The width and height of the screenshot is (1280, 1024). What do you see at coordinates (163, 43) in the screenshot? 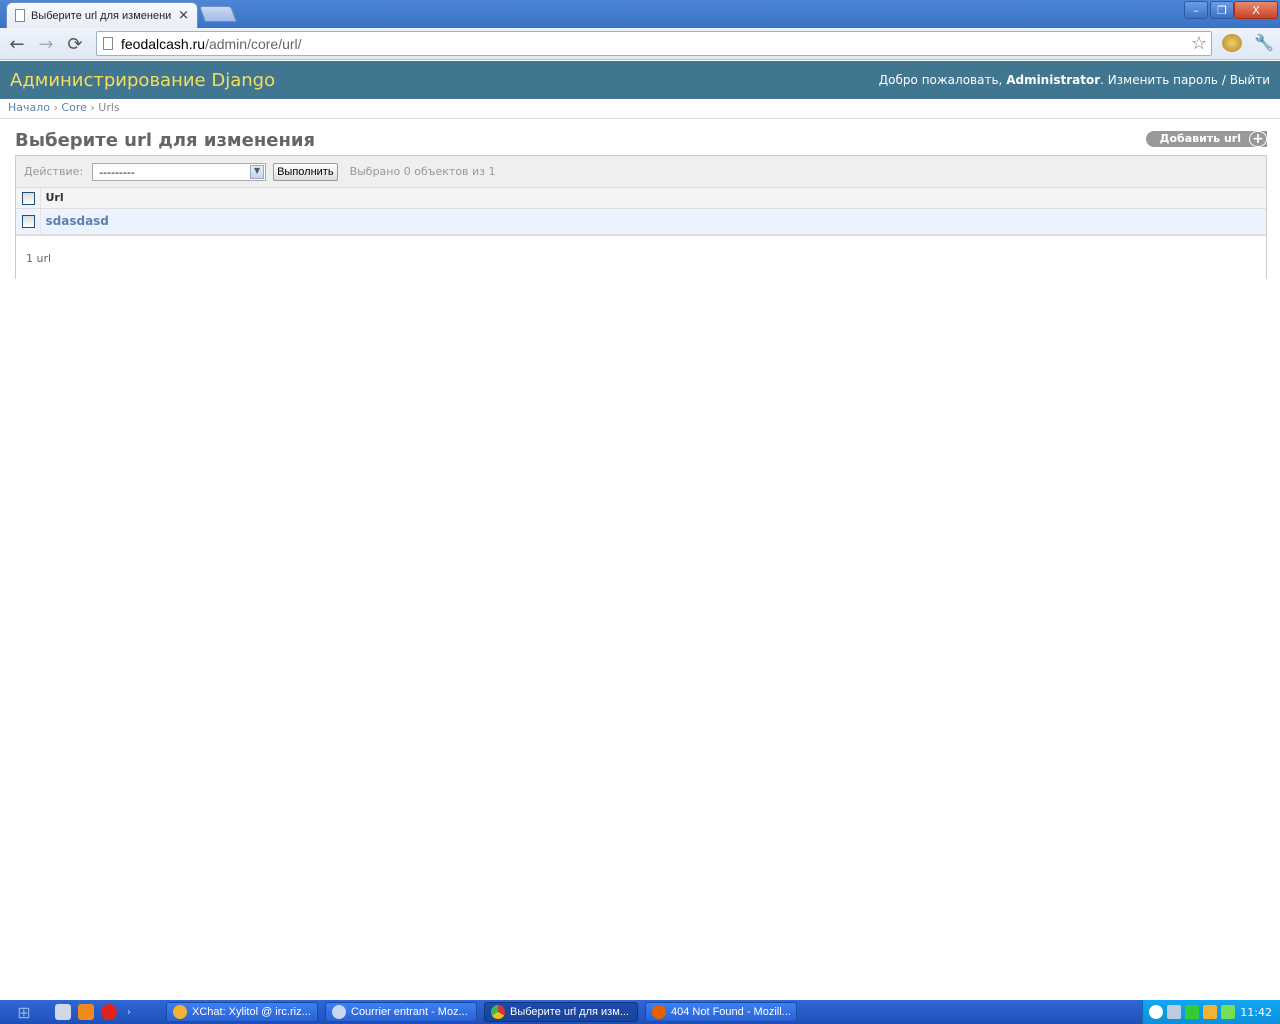
I see `url-host: feodalcash.ru` at bounding box center [163, 43].